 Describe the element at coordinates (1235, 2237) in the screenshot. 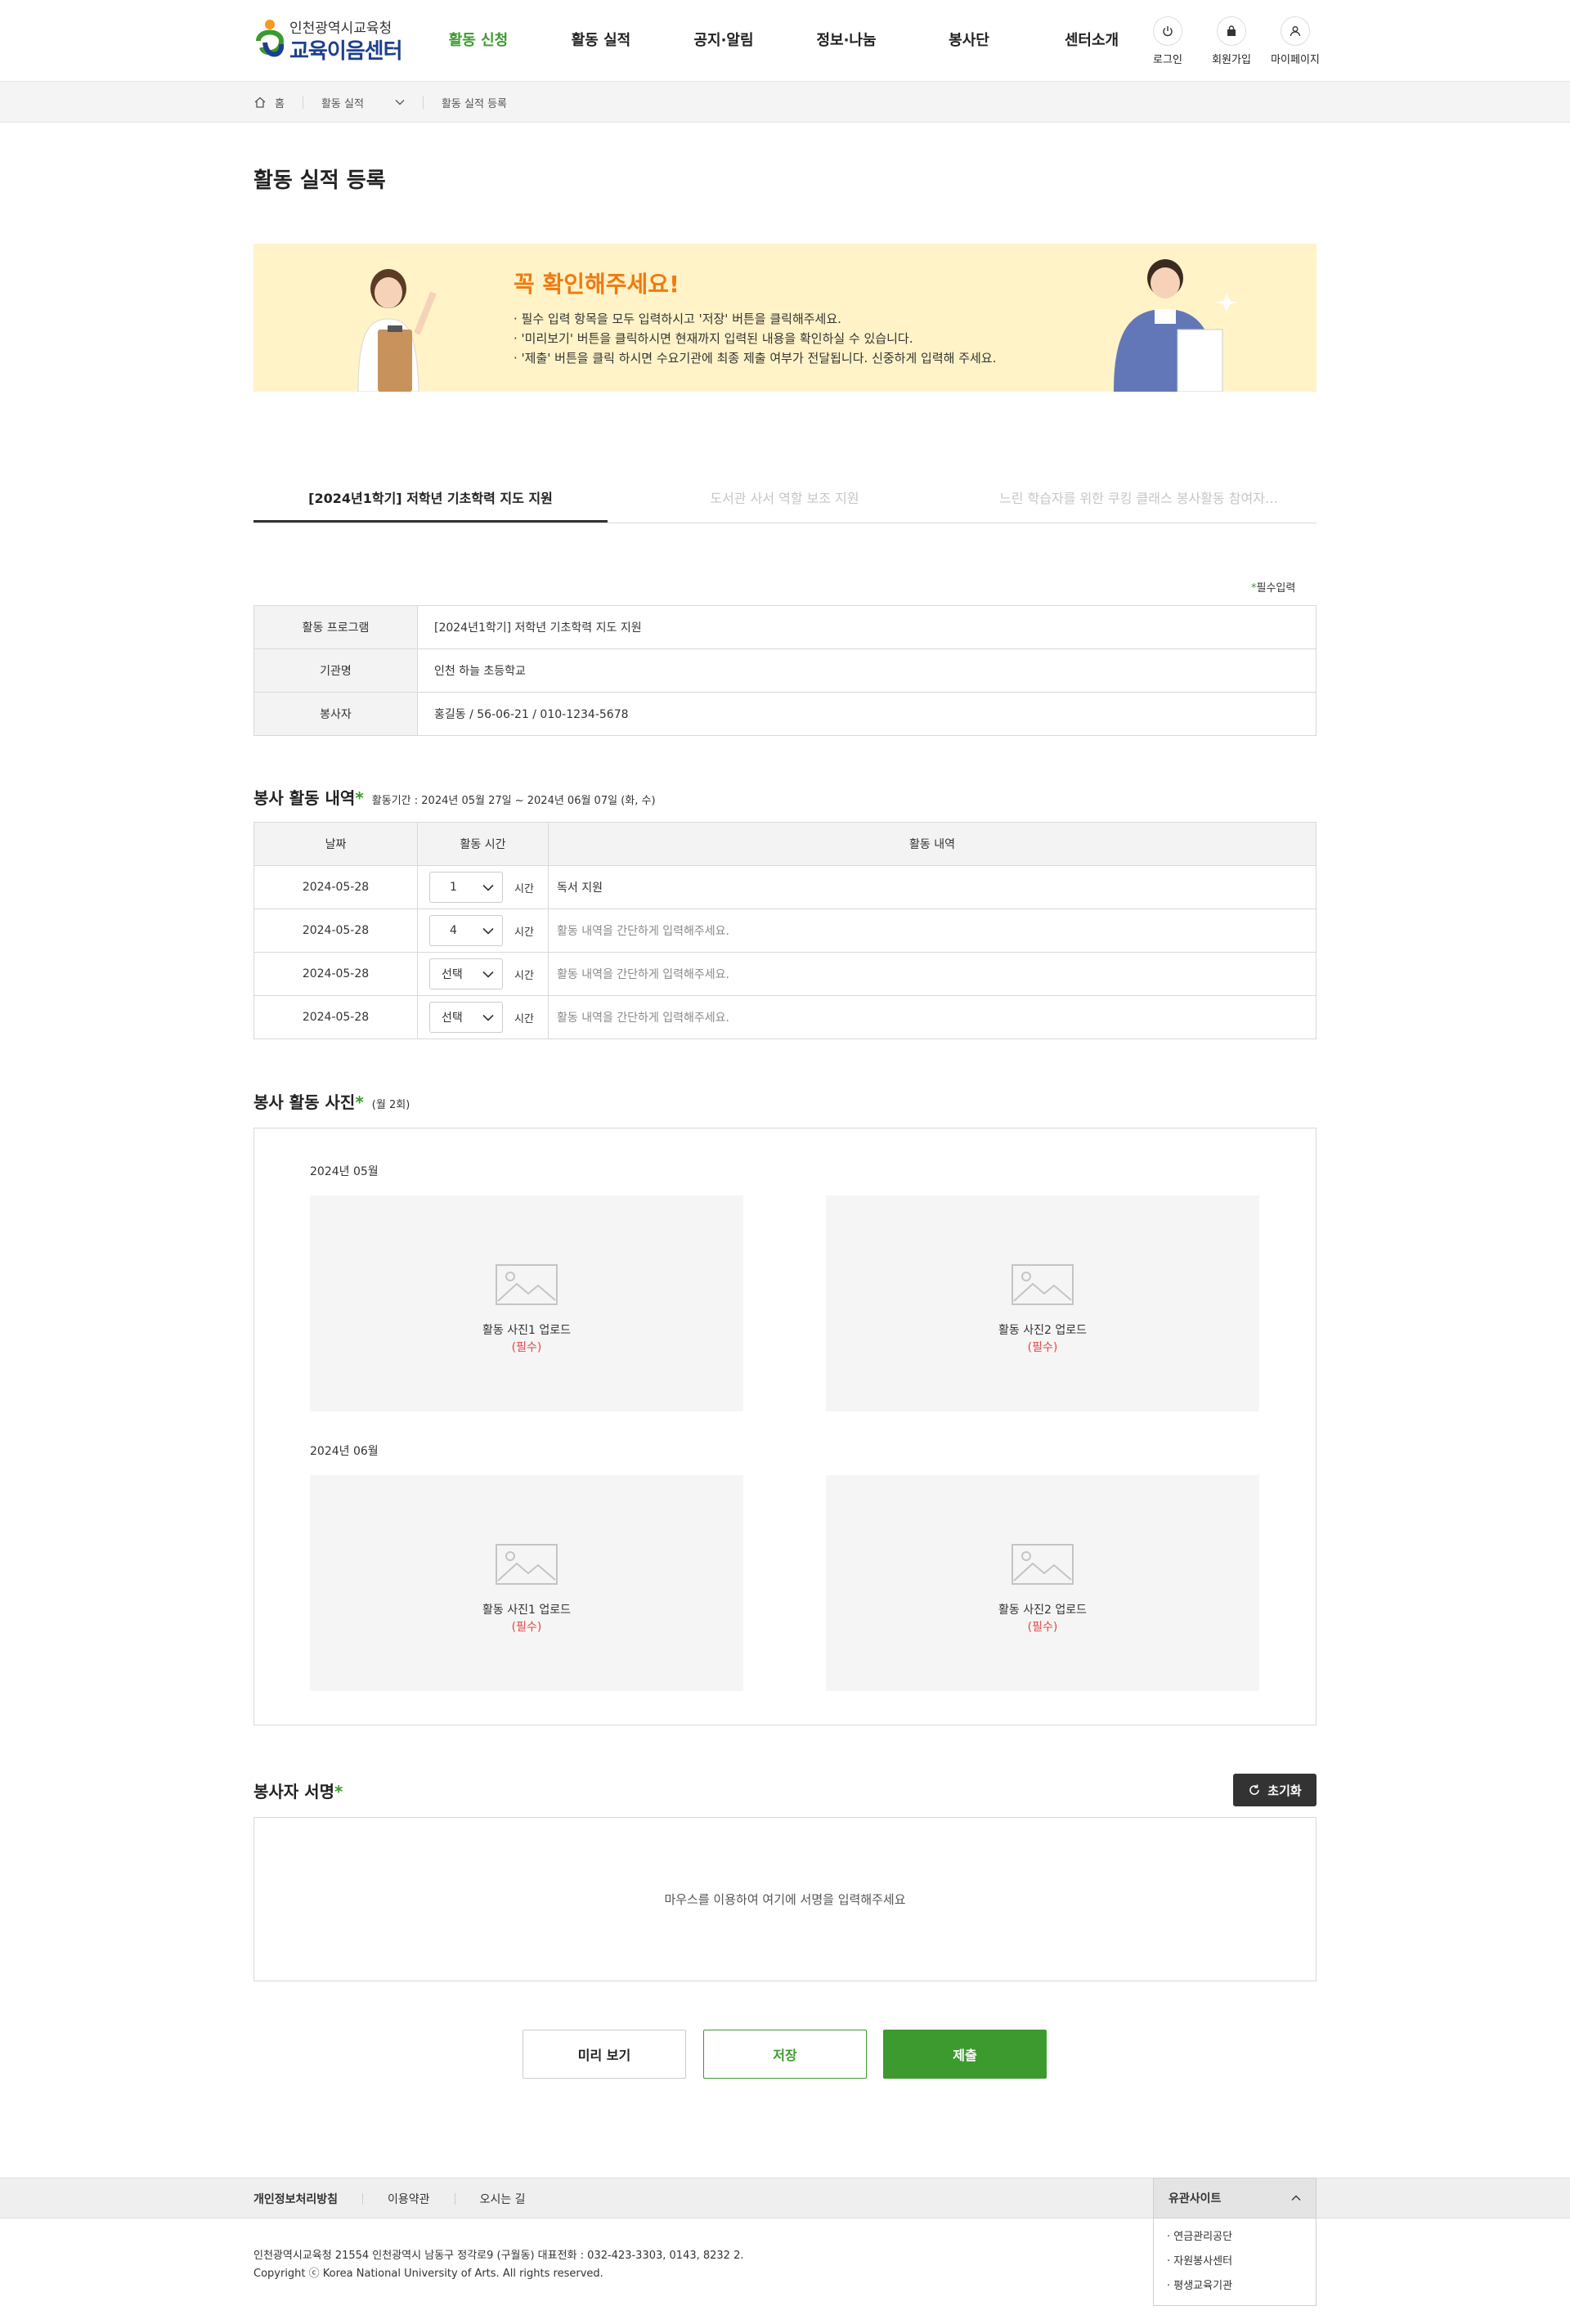

I see `family-site-item: · 연금관리공단` at that location.